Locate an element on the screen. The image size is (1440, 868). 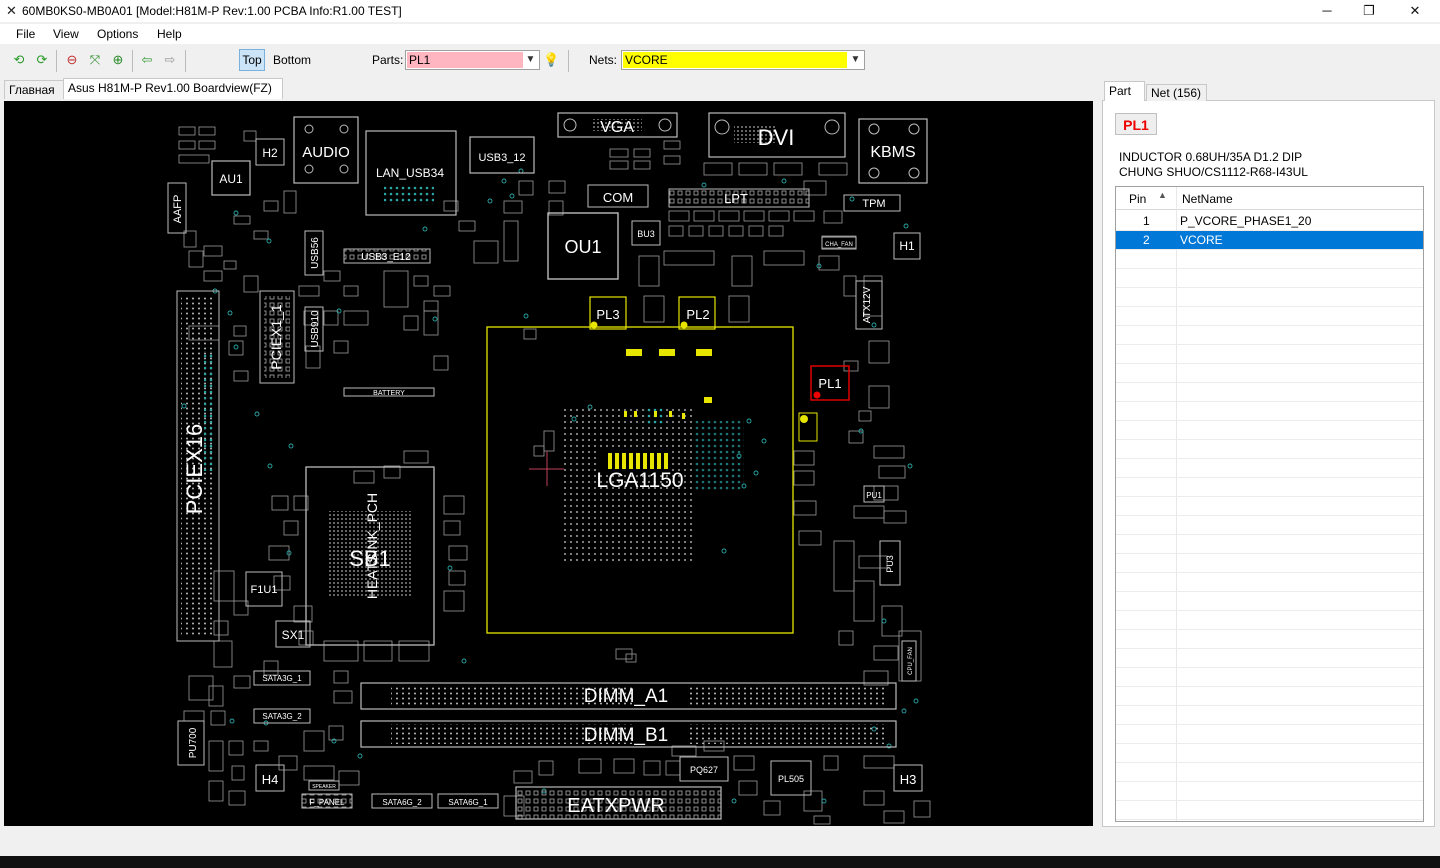
label-usb56: USB56 is located at coordinates (315, 253).